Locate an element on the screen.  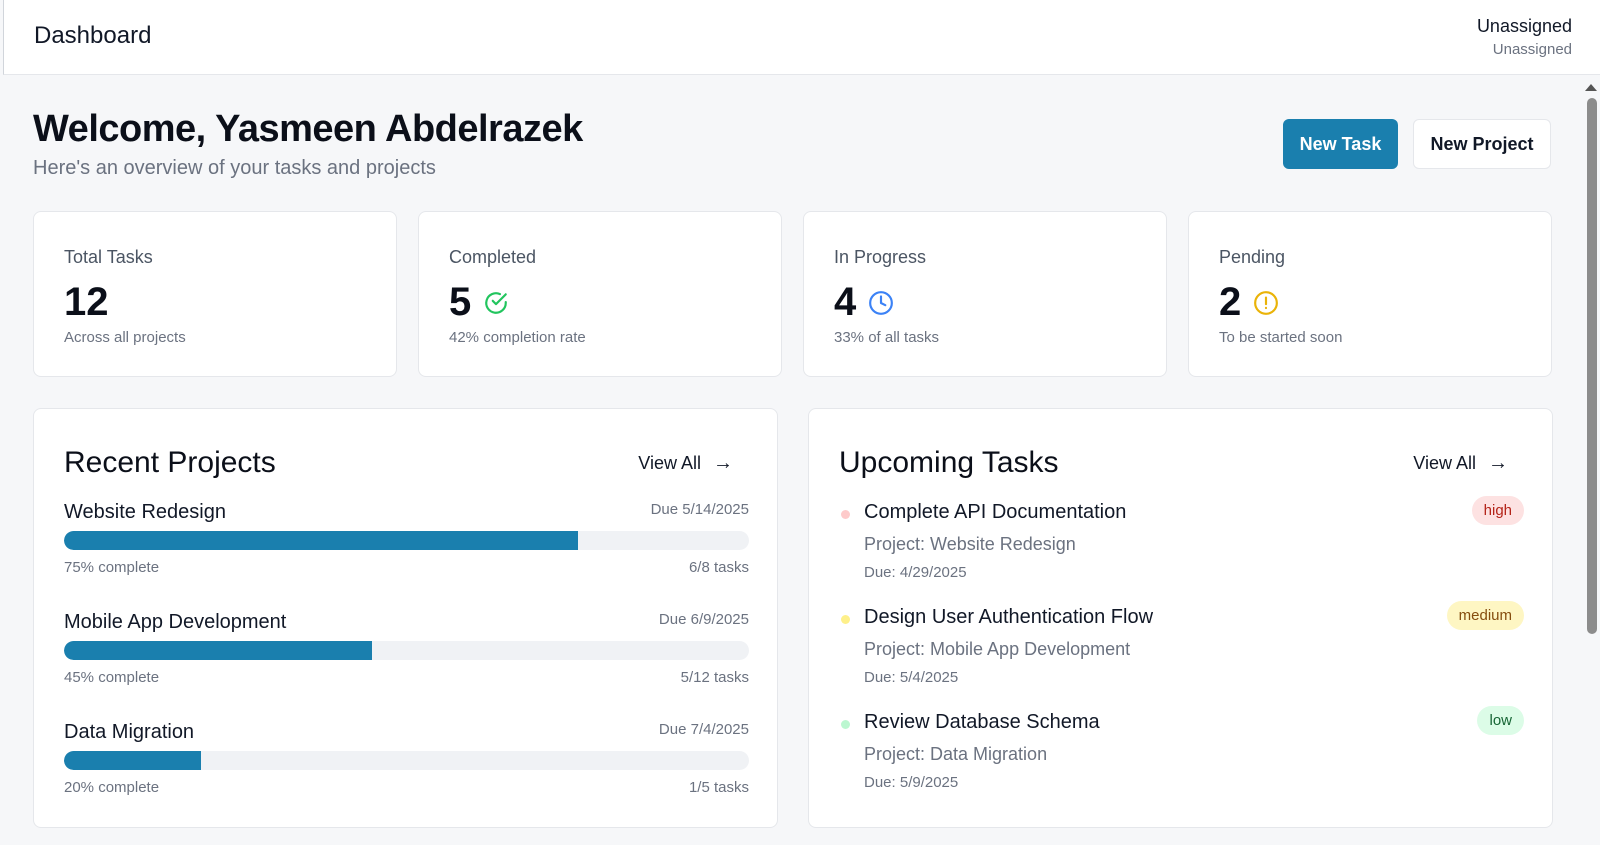
project-name: Website Redesign is located at coordinates (145, 512).